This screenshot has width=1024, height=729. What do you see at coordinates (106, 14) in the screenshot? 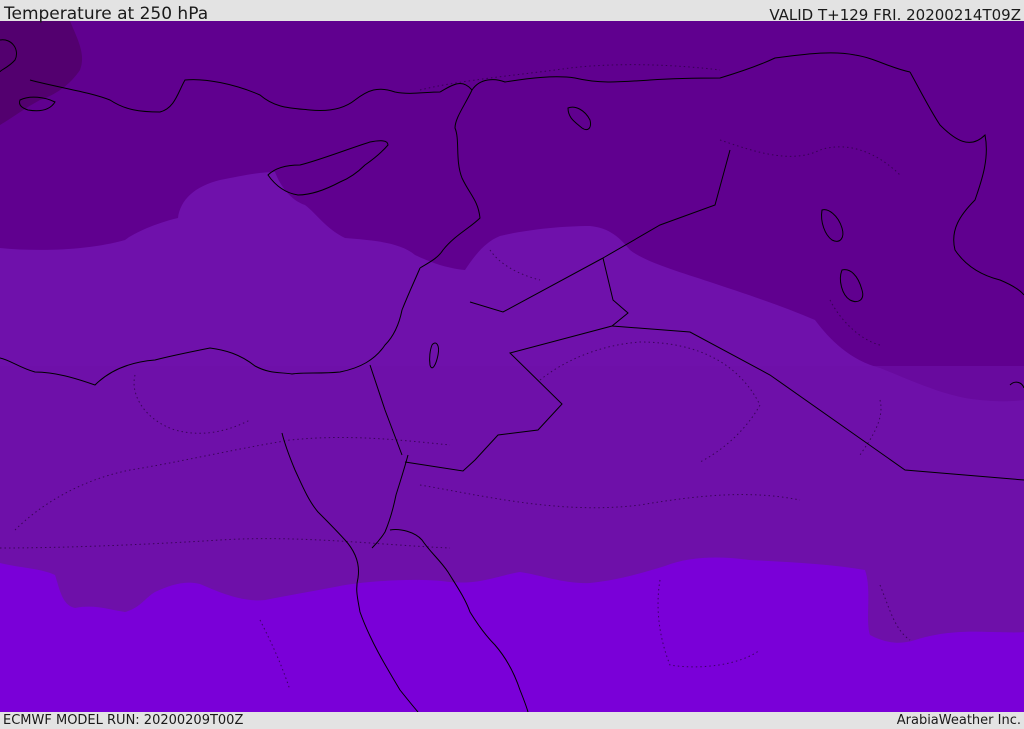
I see `map-title: Temperature at 250 hPa` at bounding box center [106, 14].